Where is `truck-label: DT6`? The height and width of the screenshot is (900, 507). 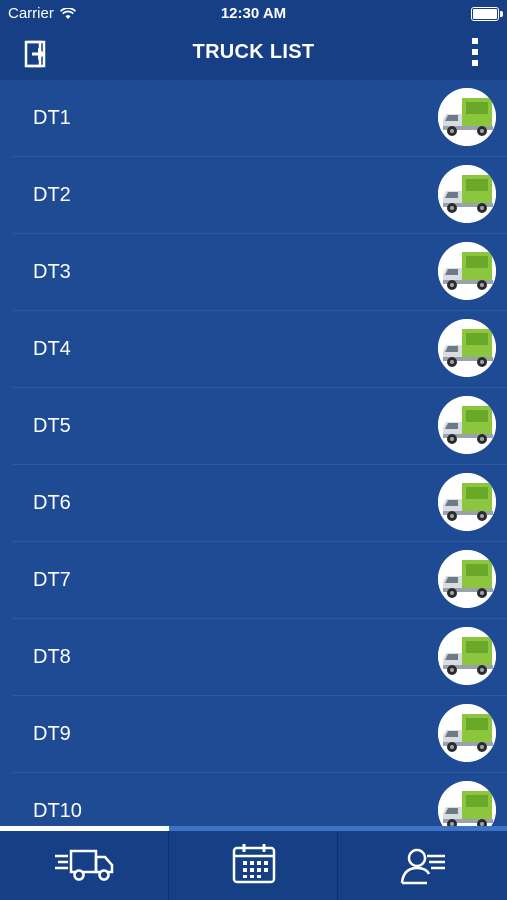
truck-label: DT6 is located at coordinates (52, 503).